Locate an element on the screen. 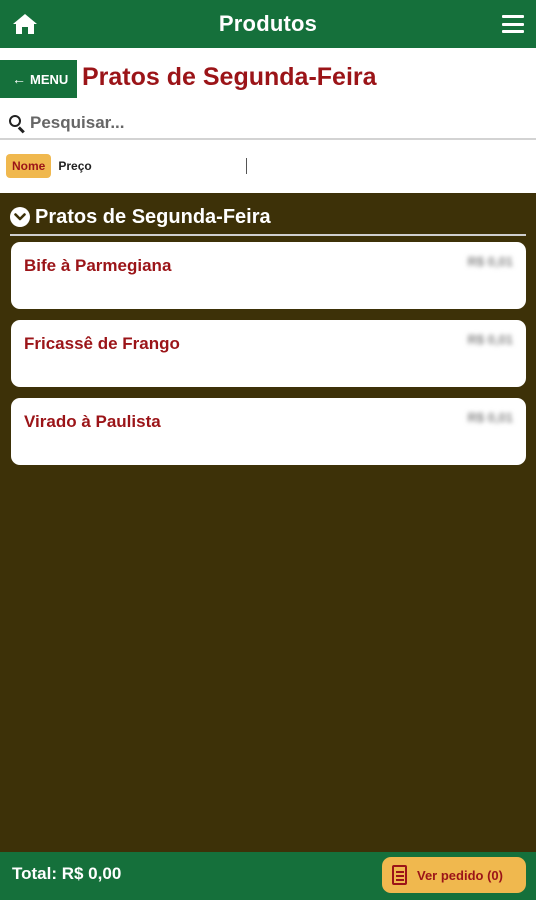 The width and height of the screenshot is (536, 900). sort-bar: Nome Preço is located at coordinates (268, 166).